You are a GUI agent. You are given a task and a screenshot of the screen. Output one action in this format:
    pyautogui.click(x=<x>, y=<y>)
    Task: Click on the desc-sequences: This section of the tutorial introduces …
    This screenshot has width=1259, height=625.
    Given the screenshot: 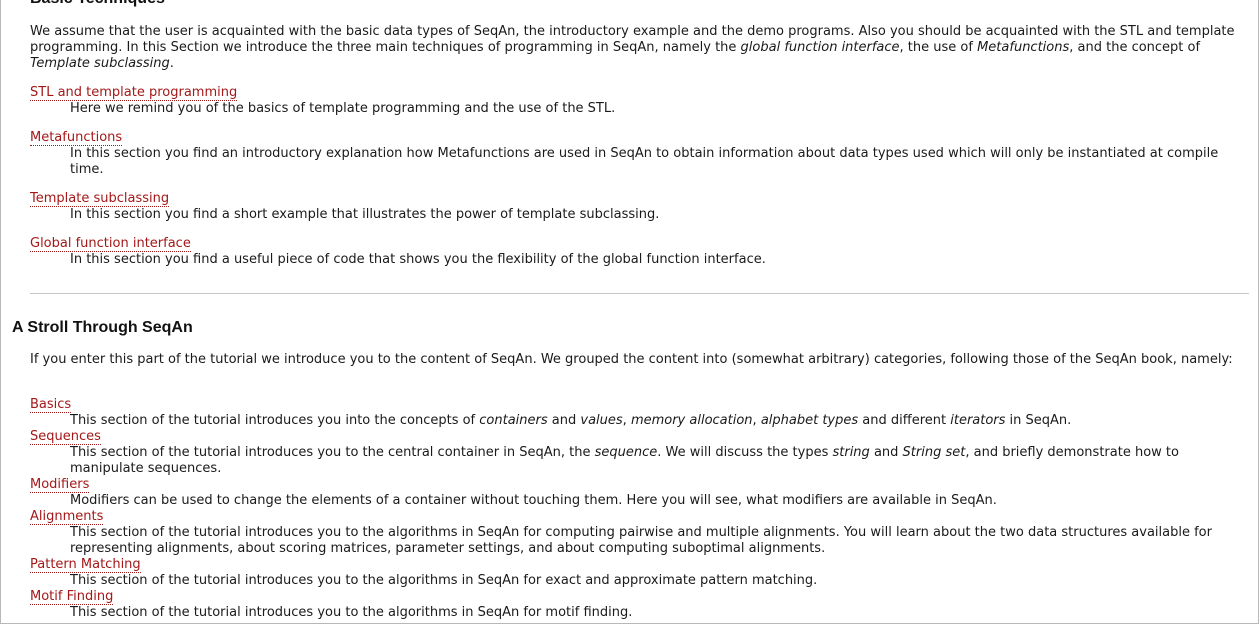 What is the action you would take?
    pyautogui.click(x=624, y=460)
    